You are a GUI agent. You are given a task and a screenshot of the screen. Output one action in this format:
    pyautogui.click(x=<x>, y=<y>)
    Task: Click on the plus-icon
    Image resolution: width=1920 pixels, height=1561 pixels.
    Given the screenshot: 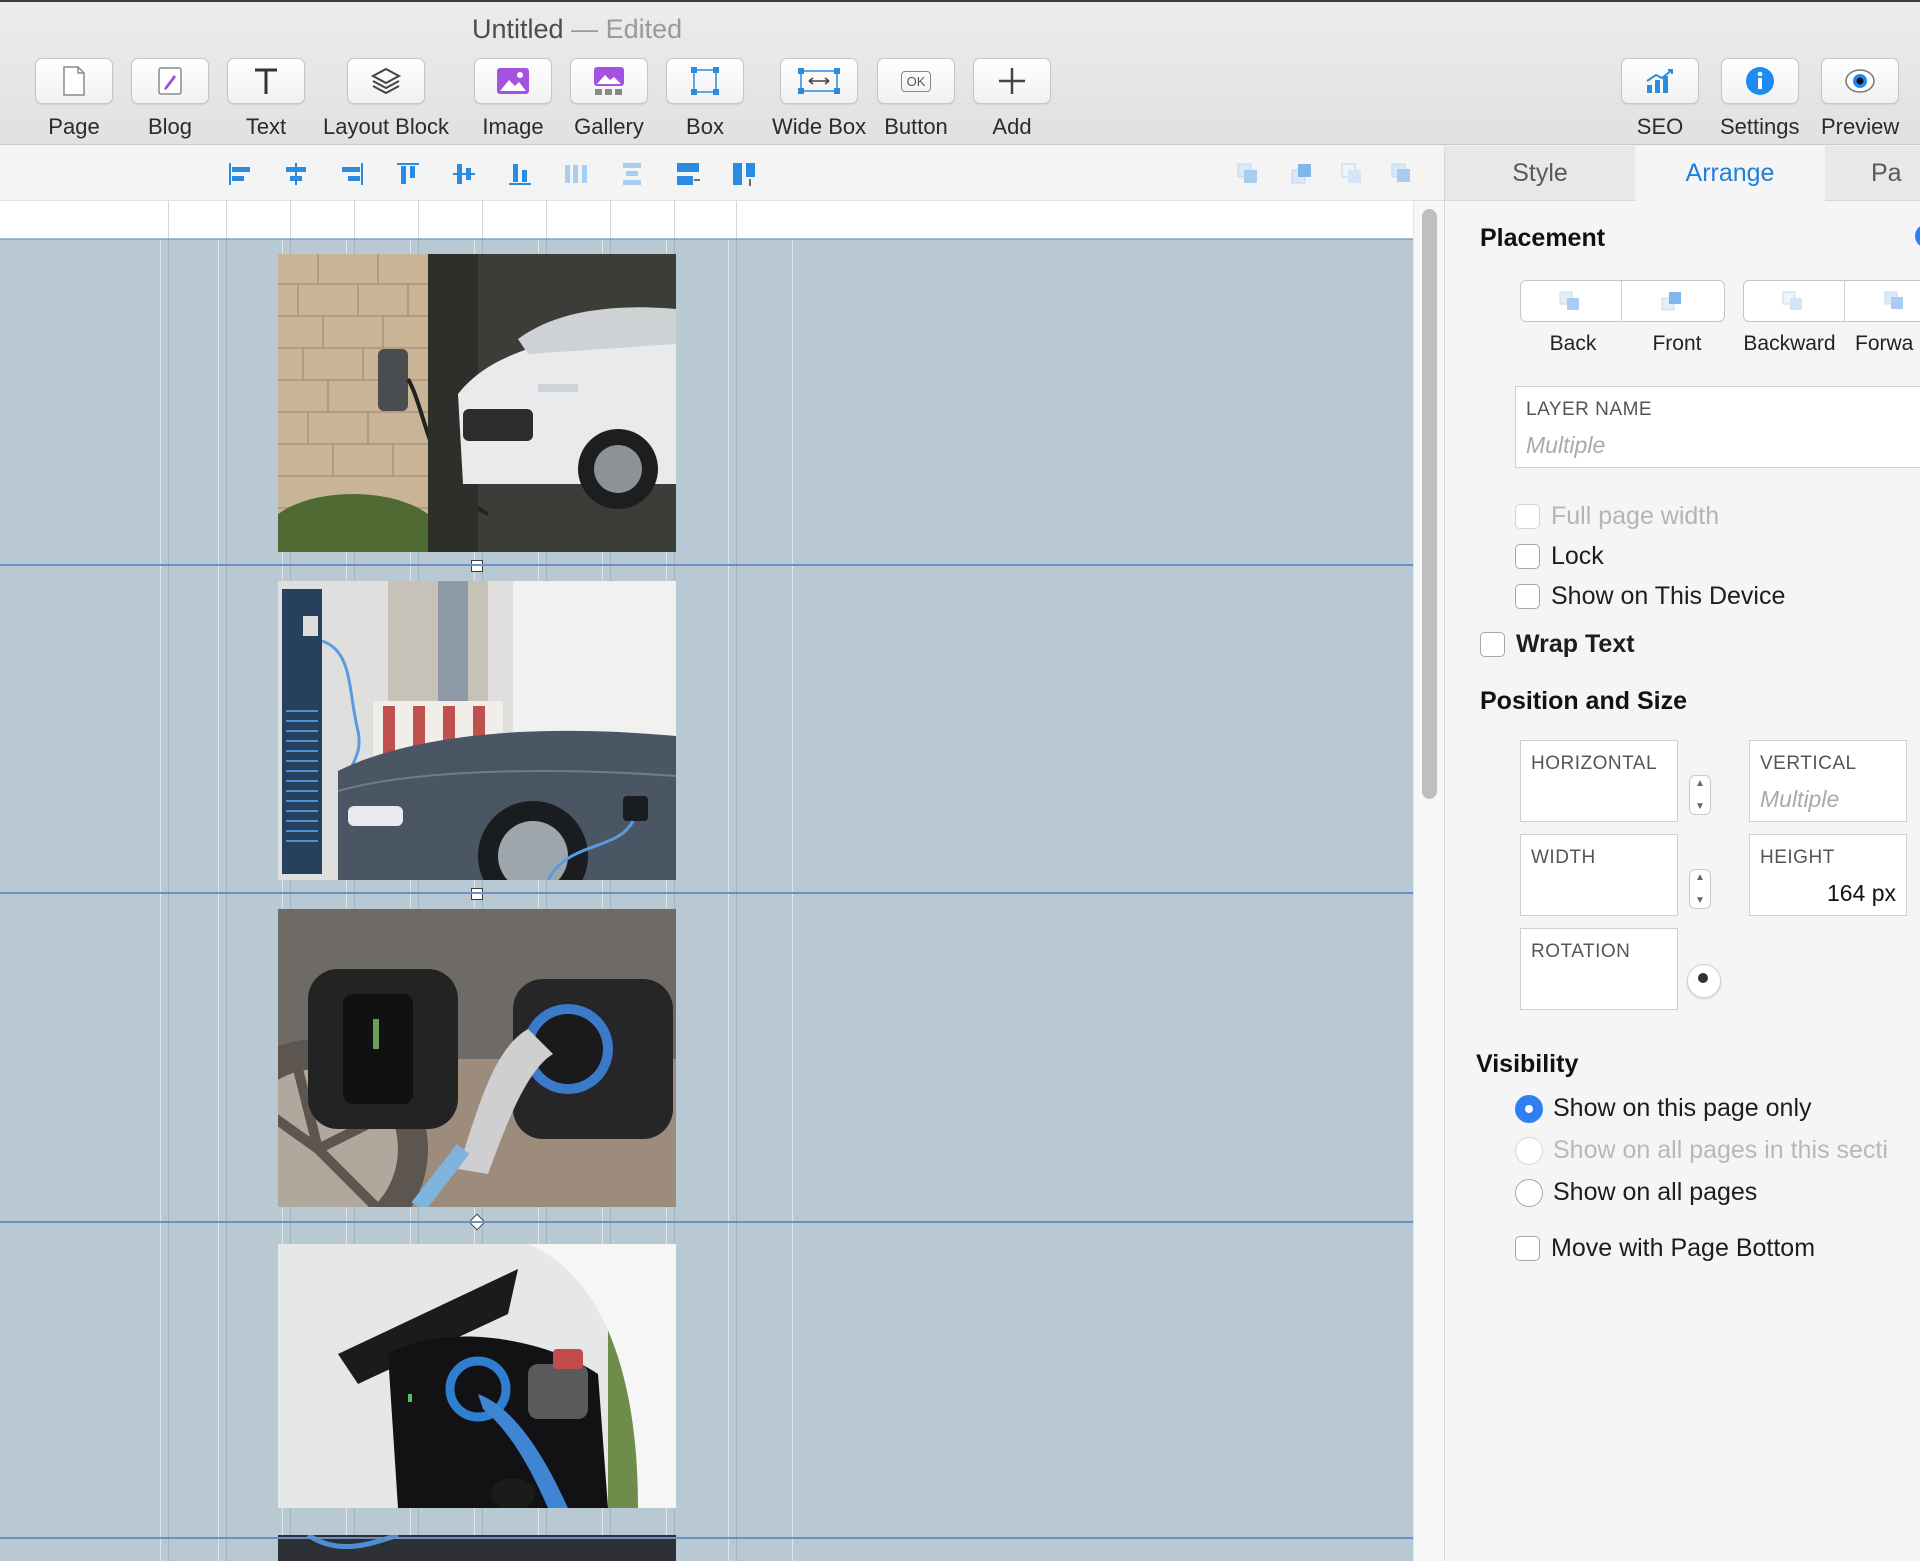 What is the action you would take?
    pyautogui.click(x=1012, y=81)
    